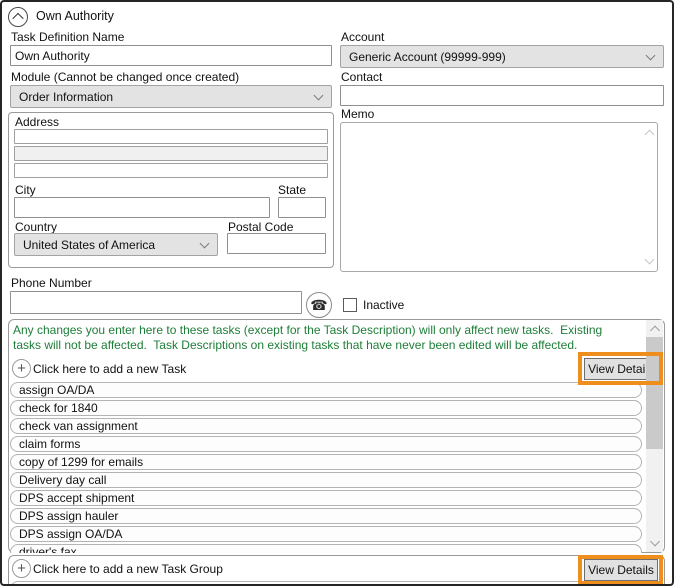 The image size is (674, 586). I want to click on task-list-item: assign OA/DA, so click(326, 390).